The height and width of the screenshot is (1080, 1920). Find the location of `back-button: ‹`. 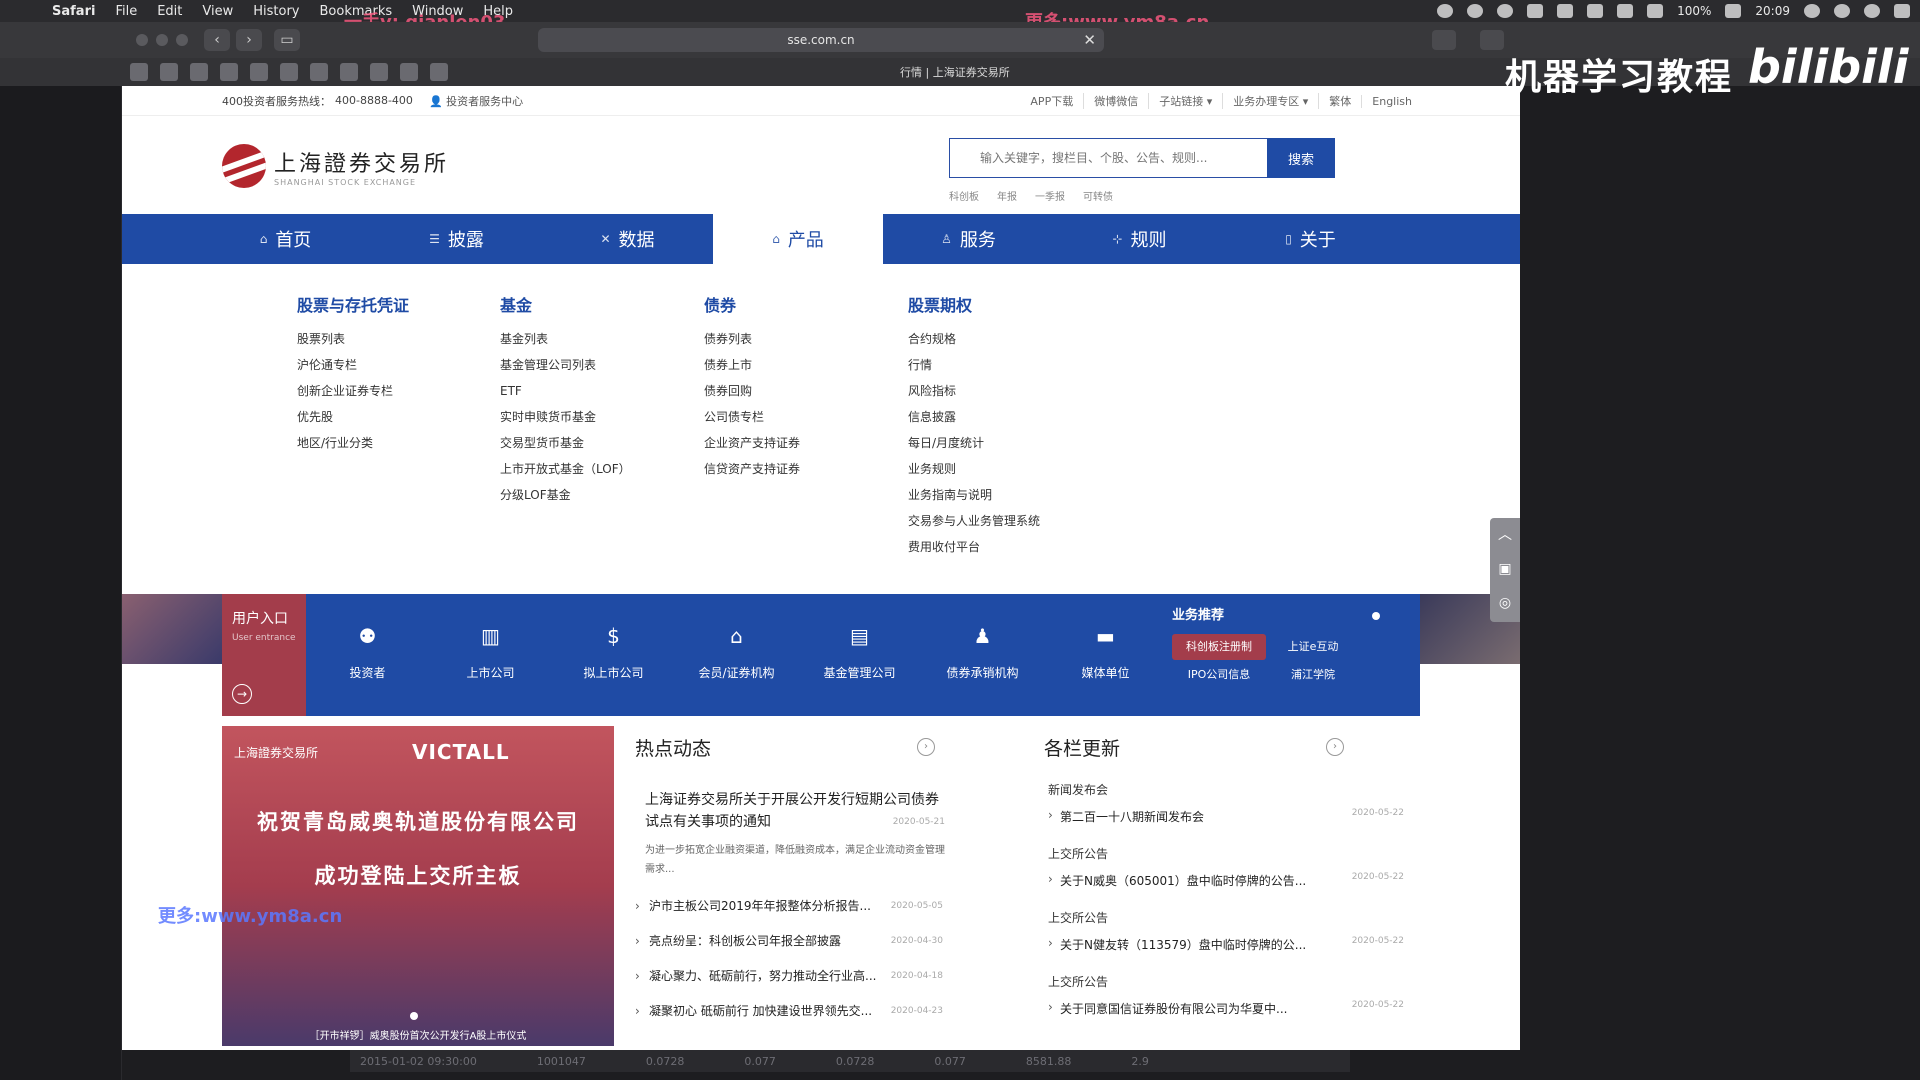

back-button: ‹ is located at coordinates (217, 40).